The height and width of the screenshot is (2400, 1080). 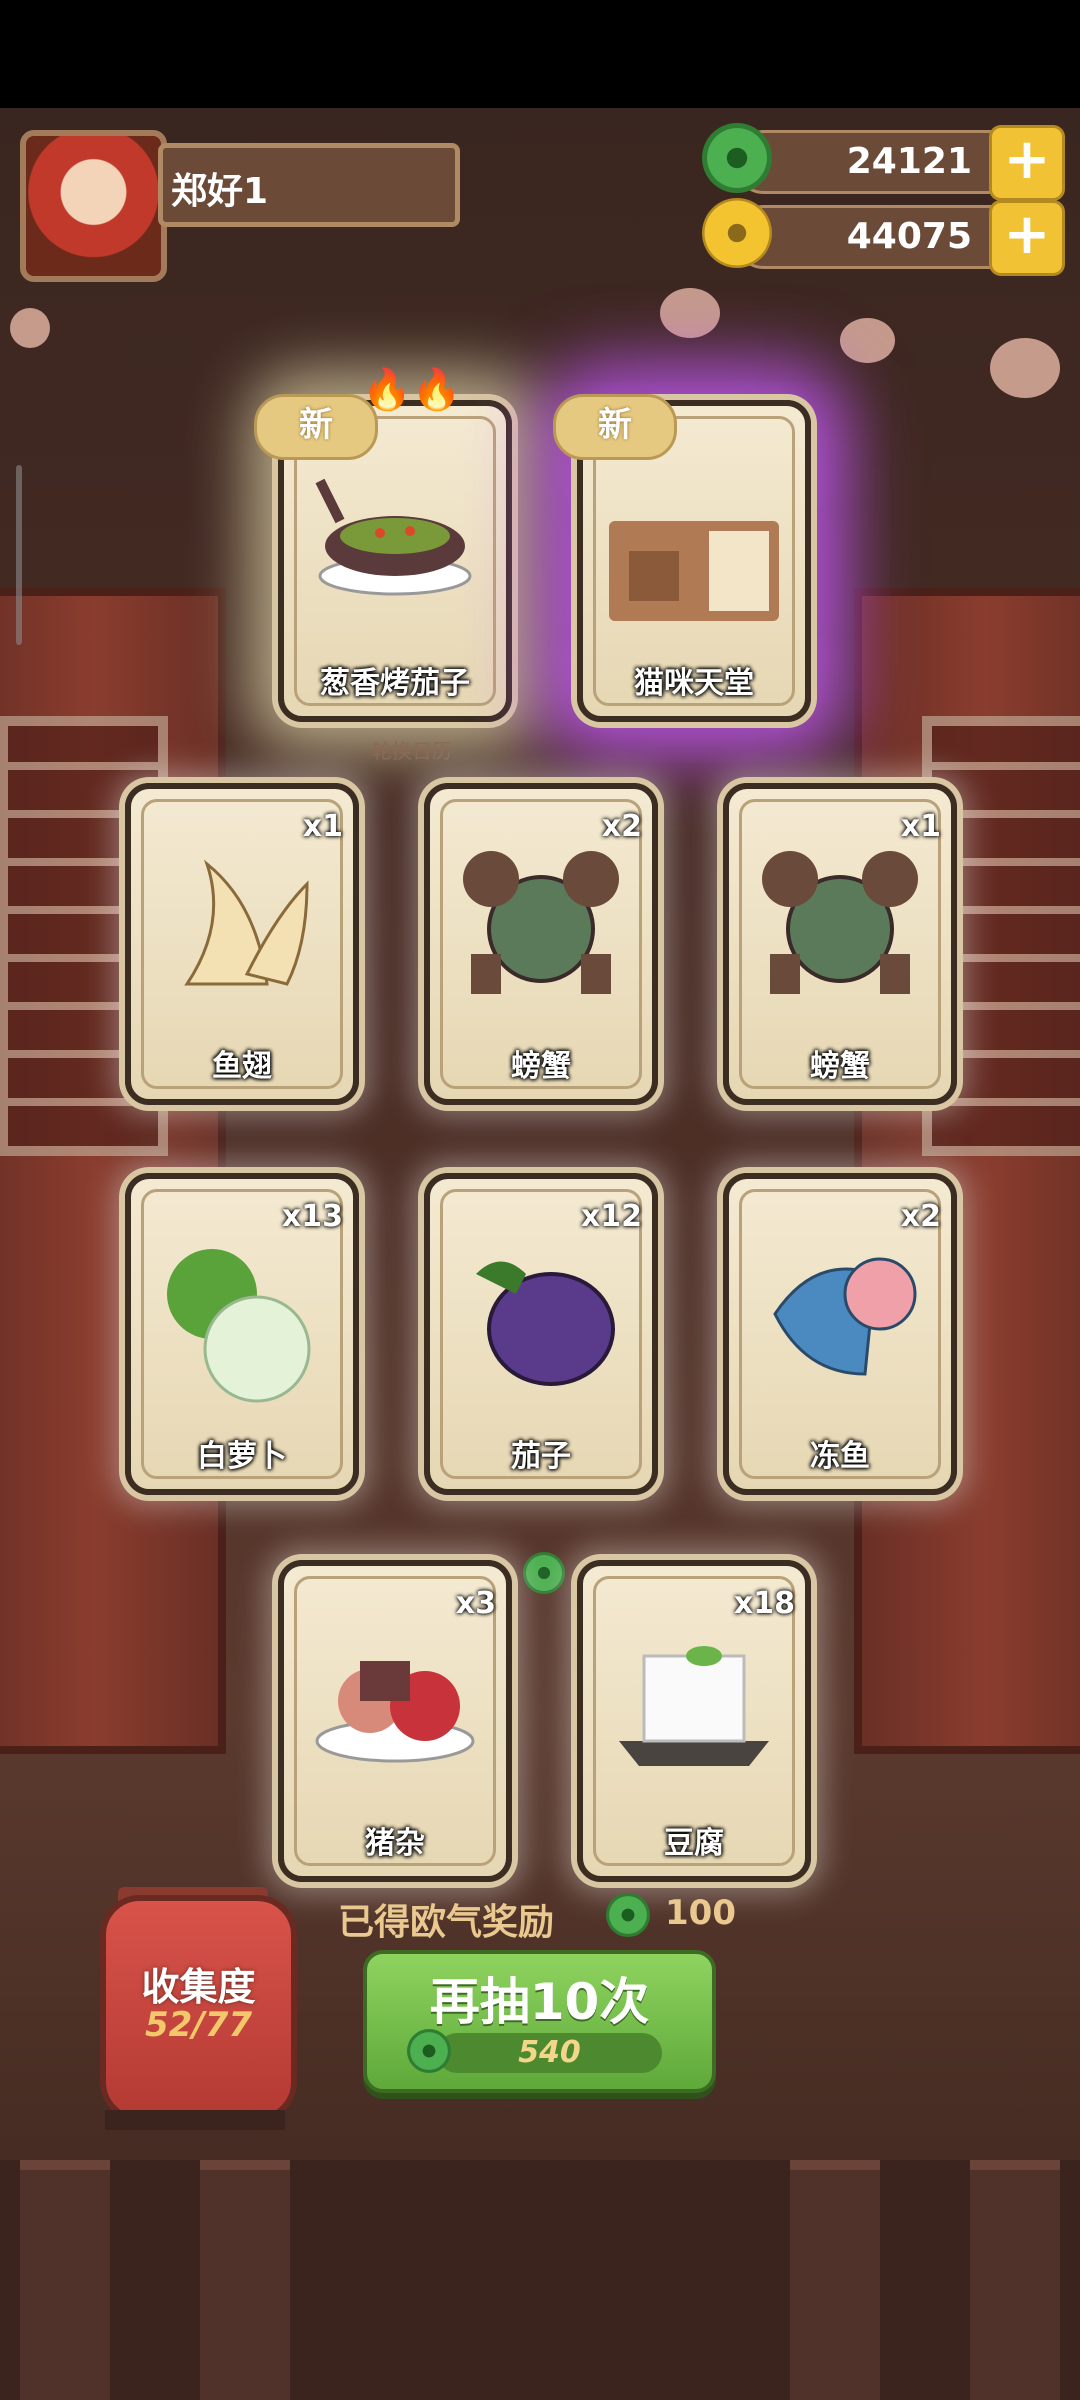 I want to click on card-tofu: x18 豆腐, so click(x=694, y=1721).